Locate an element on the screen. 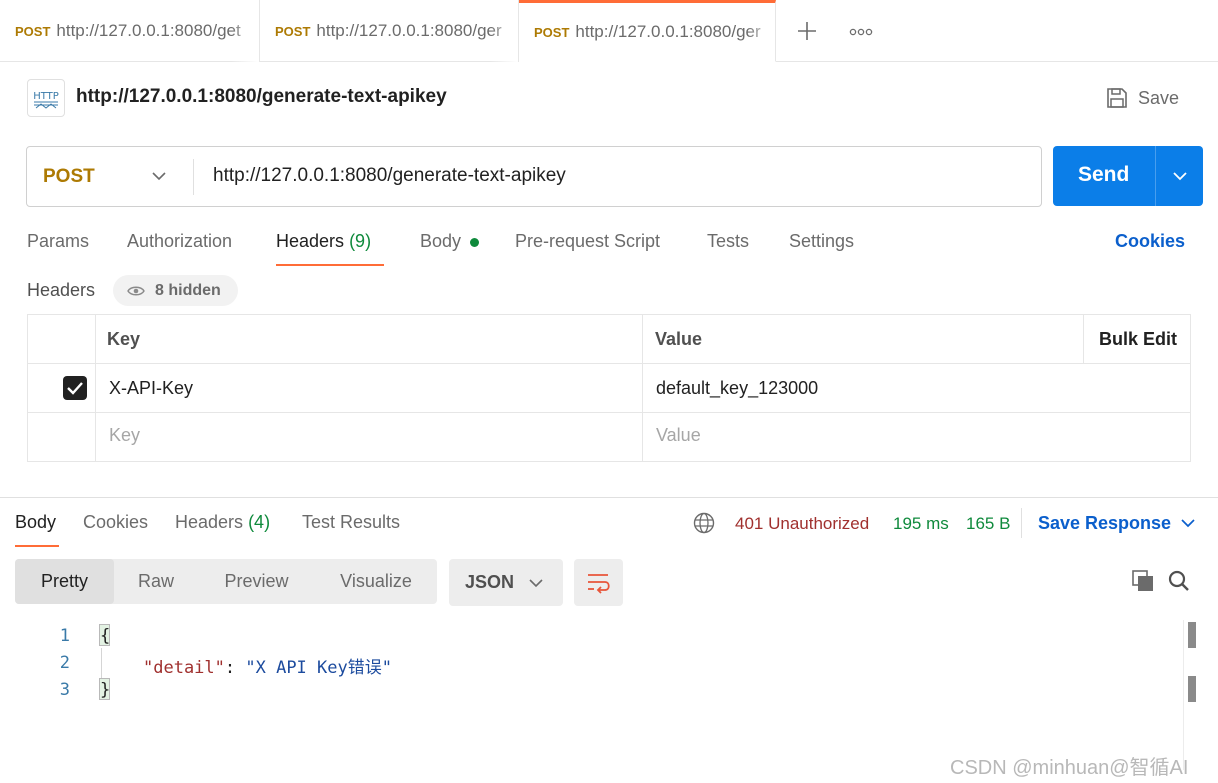  method-select: POST is located at coordinates (110, 176).